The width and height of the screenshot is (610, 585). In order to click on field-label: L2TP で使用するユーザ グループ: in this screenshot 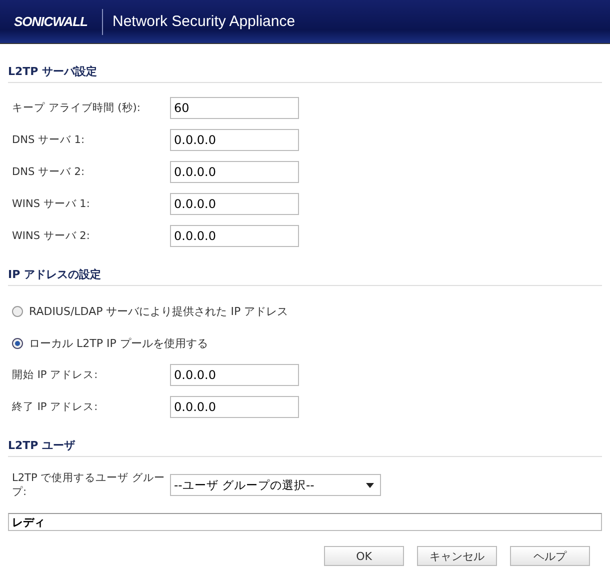, I will do `click(89, 485)`.